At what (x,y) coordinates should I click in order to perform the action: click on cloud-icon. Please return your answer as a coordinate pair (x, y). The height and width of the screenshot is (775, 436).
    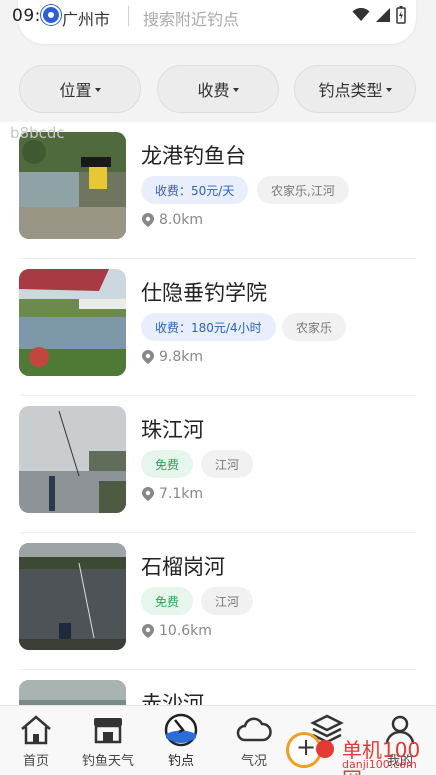
    Looking at the image, I should click on (254, 729).